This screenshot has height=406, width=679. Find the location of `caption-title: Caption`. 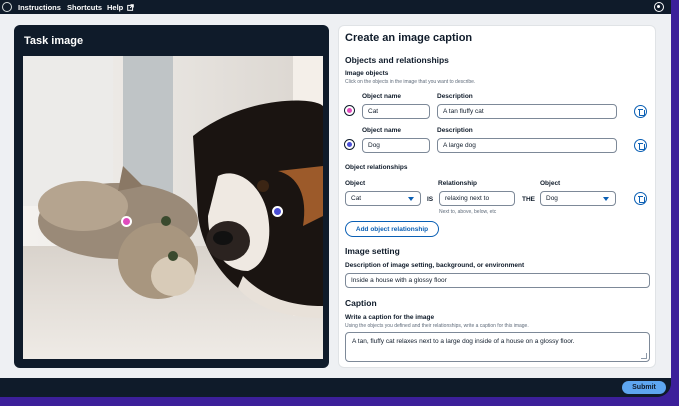

caption-title: Caption is located at coordinates (361, 303).